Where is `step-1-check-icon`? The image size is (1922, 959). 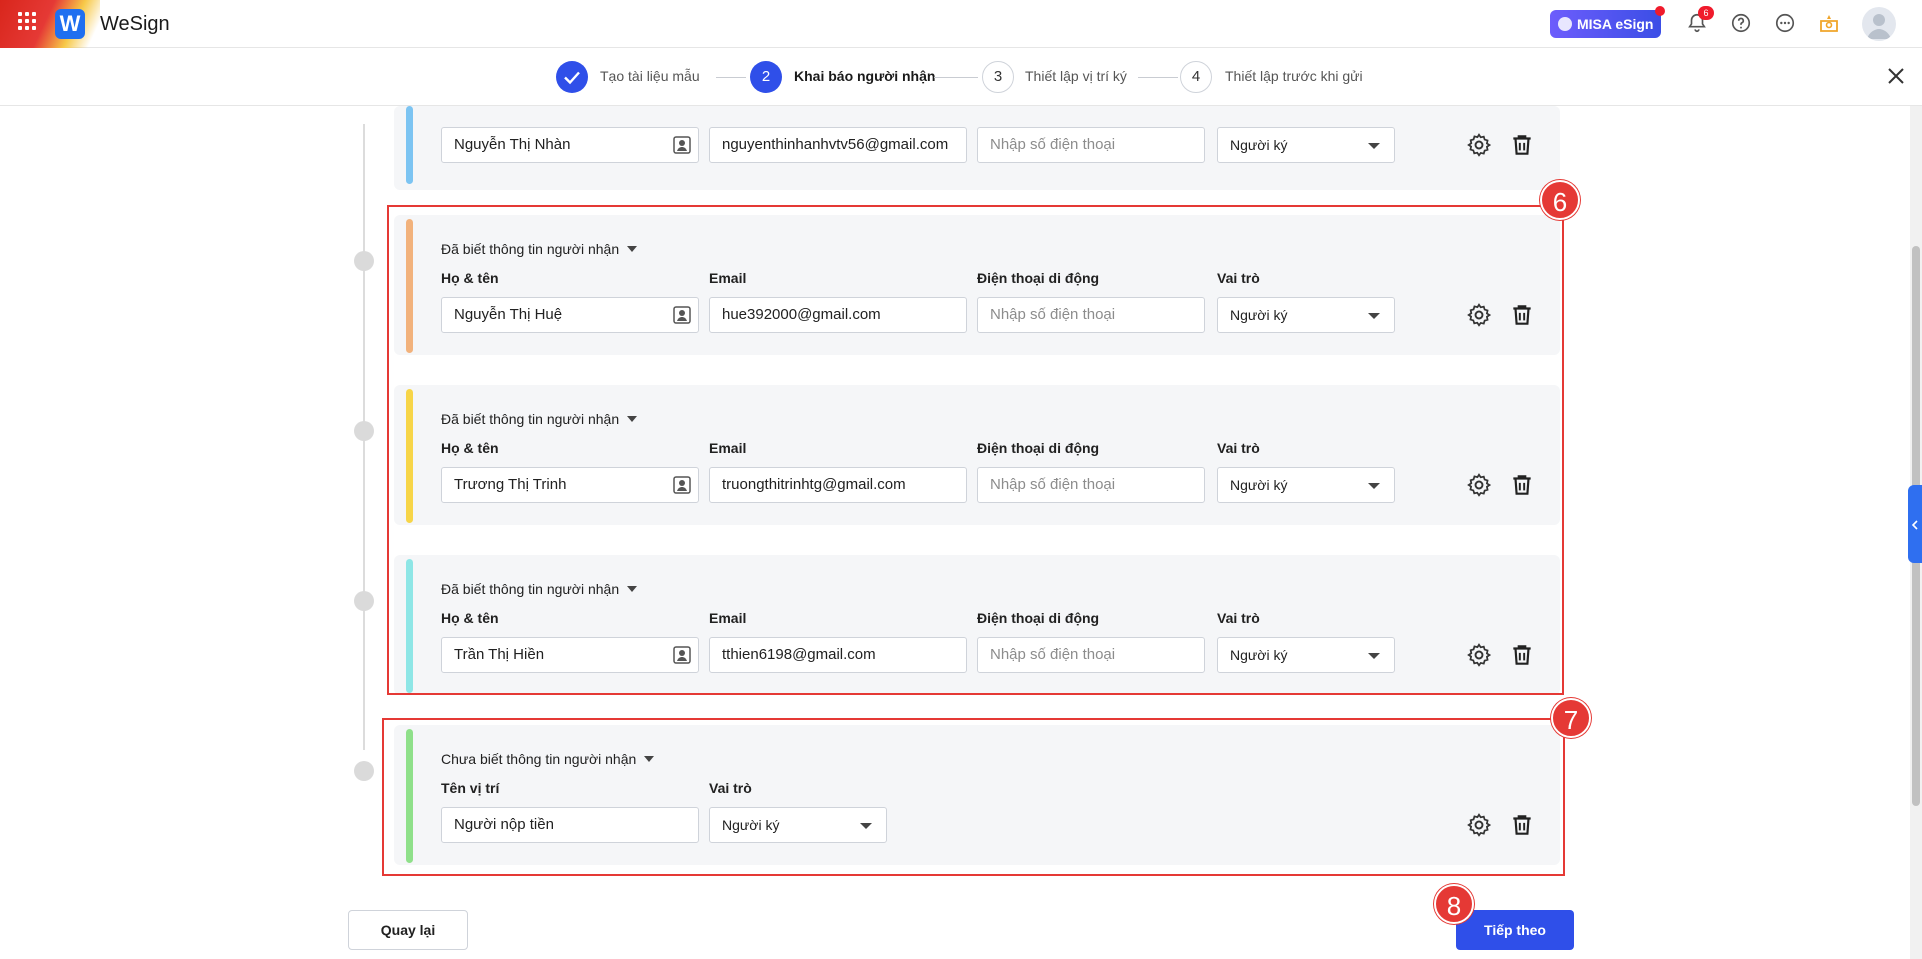 step-1-check-icon is located at coordinates (572, 77).